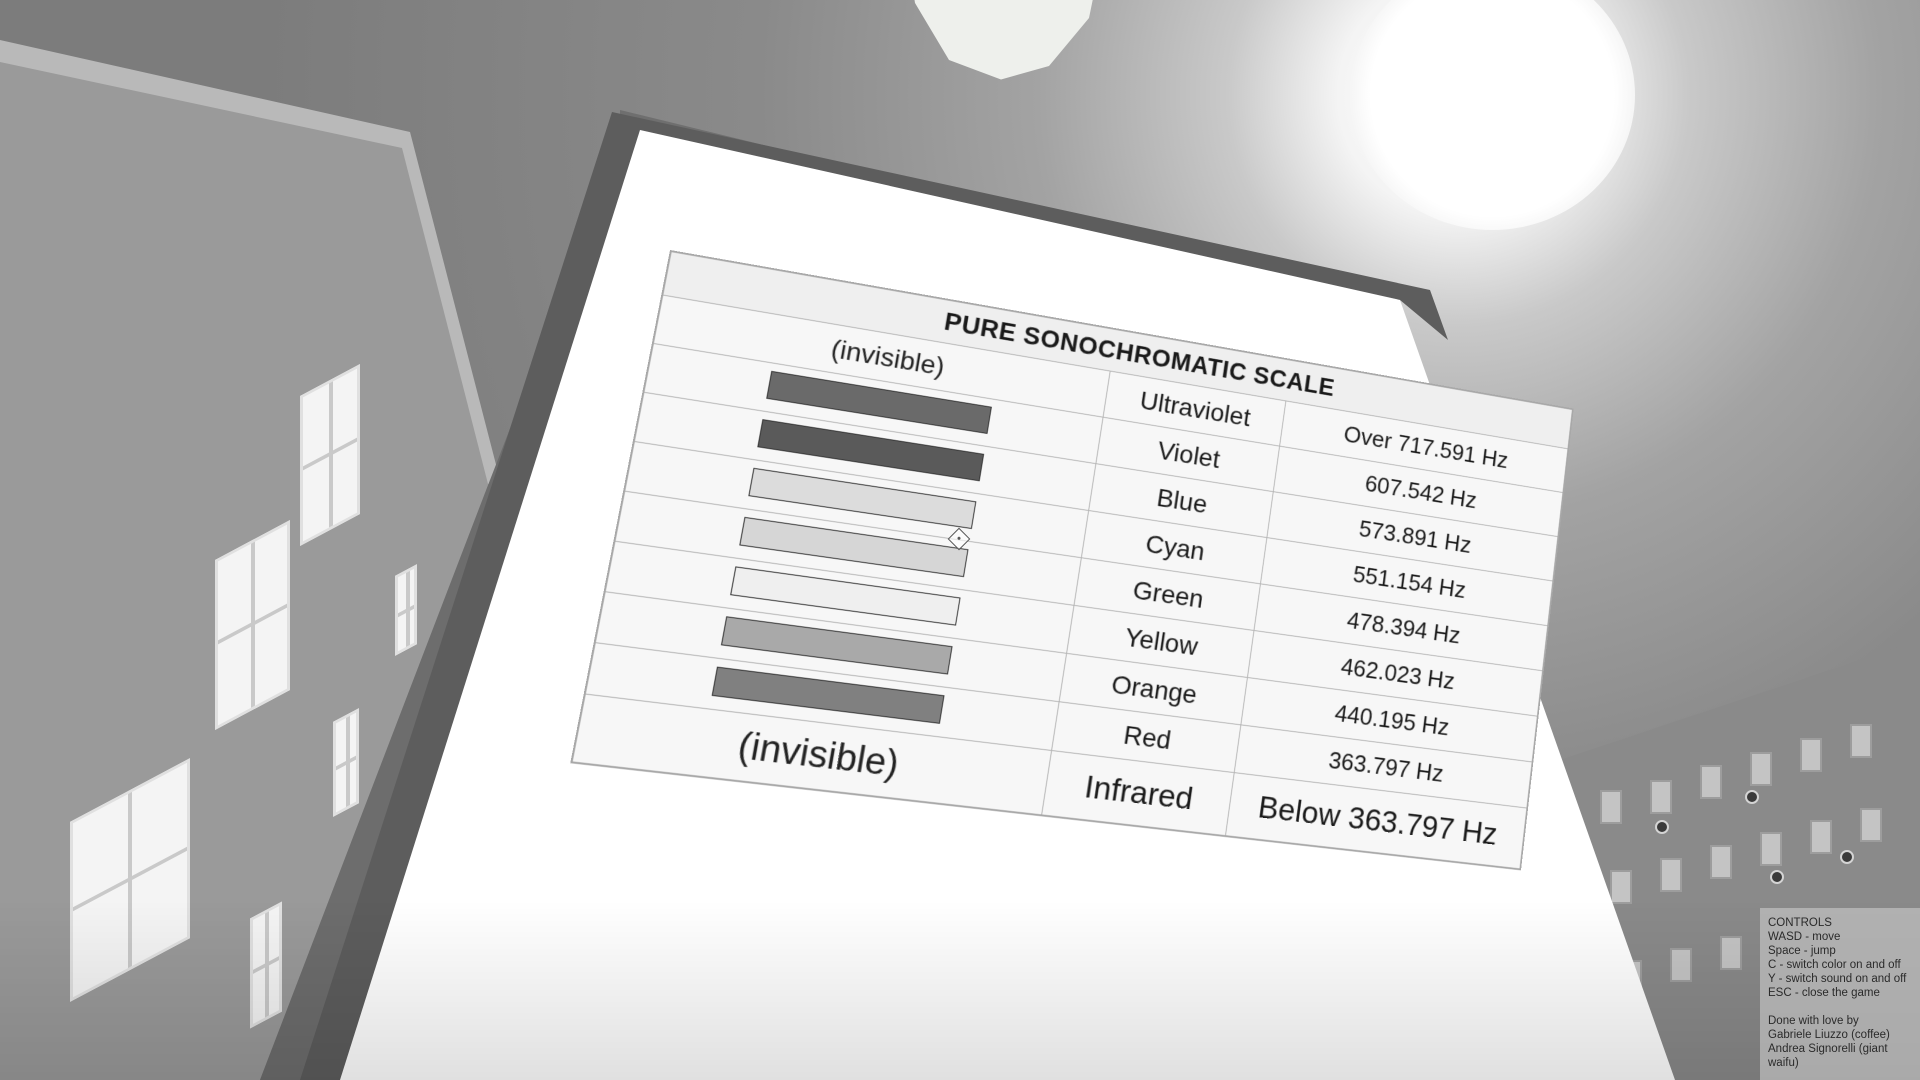 The height and width of the screenshot is (1080, 1920). What do you see at coordinates (1841, 1007) in the screenshot?
I see `controls-spacer` at bounding box center [1841, 1007].